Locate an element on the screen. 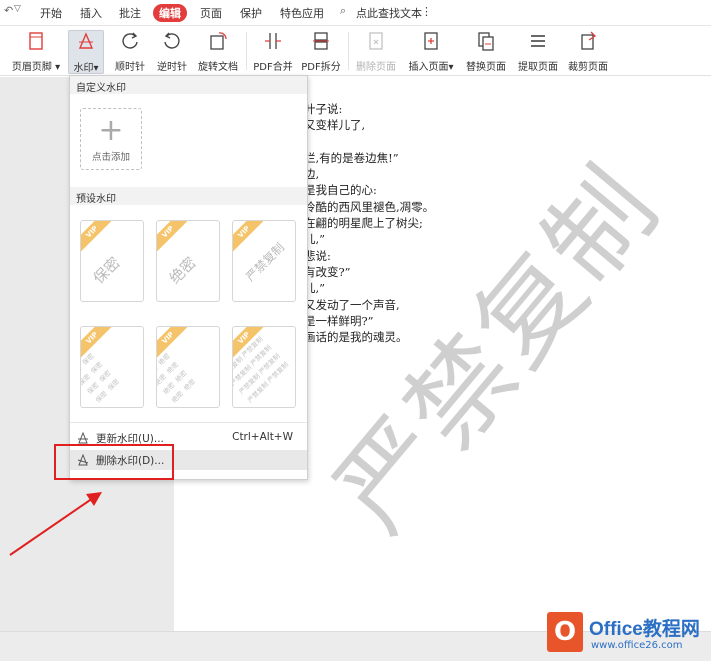  menu-item-protect: 保护 is located at coordinates (251, 13).